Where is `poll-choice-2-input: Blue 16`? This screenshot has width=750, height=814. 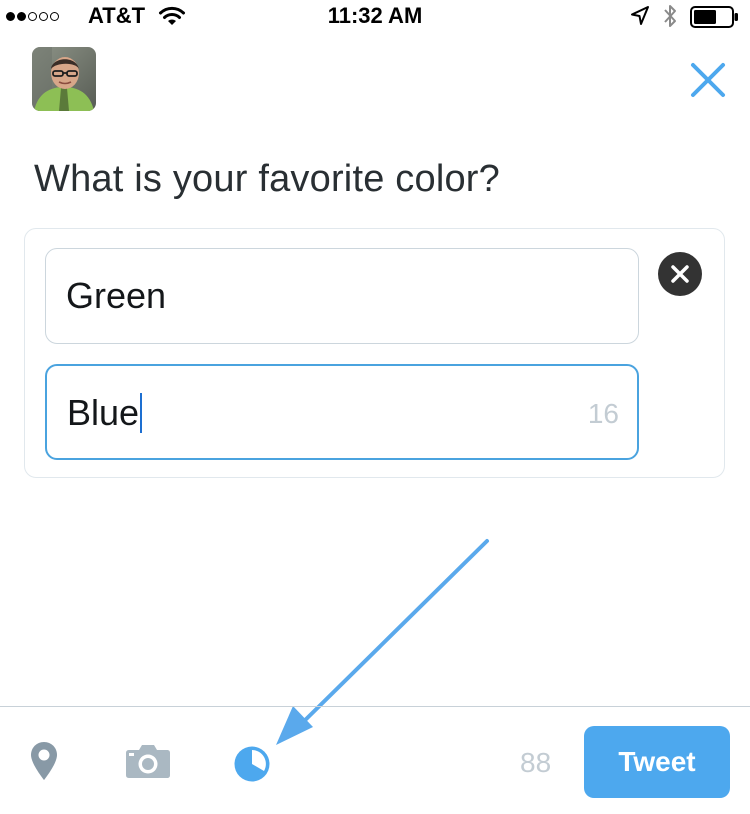
poll-choice-2-input: Blue 16 is located at coordinates (342, 412).